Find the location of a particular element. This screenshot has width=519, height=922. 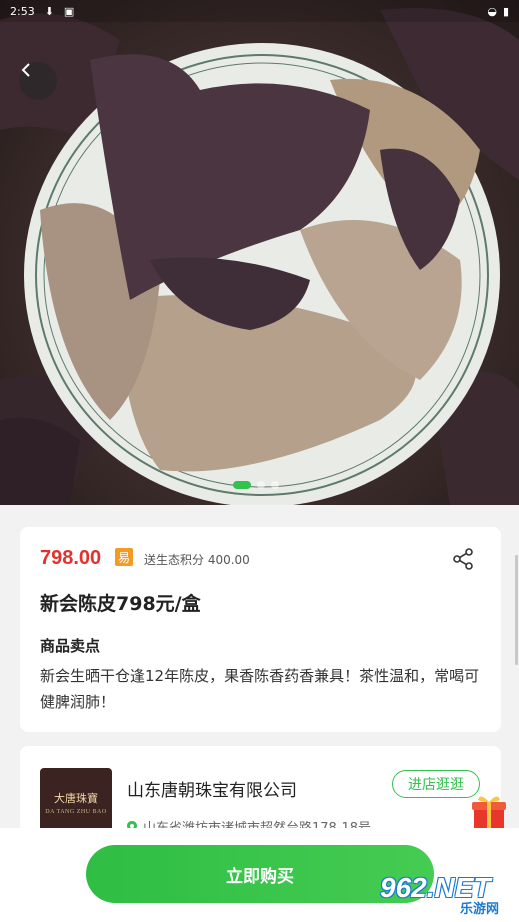

eco-points: 送生态积分 400.00 is located at coordinates (197, 560).